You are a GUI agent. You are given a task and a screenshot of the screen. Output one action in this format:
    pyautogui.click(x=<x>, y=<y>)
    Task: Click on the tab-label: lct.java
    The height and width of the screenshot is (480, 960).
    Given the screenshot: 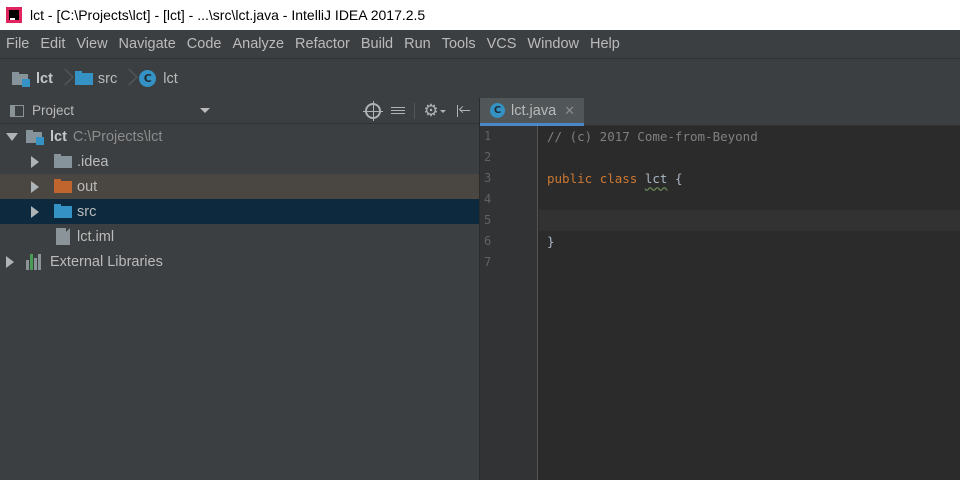 What is the action you would take?
    pyautogui.click(x=534, y=110)
    